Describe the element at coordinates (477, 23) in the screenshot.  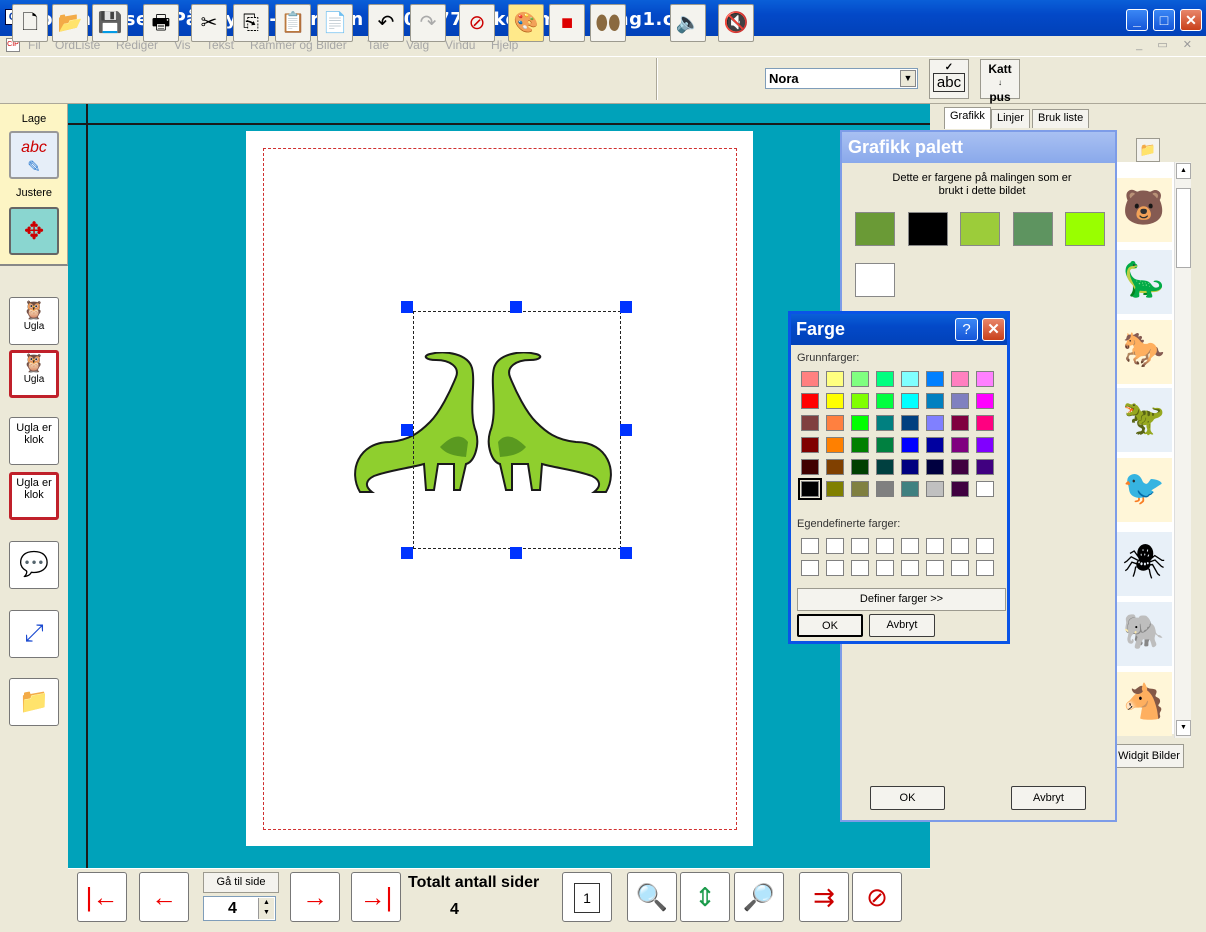
I see `disable-grid-button: ⊘` at that location.